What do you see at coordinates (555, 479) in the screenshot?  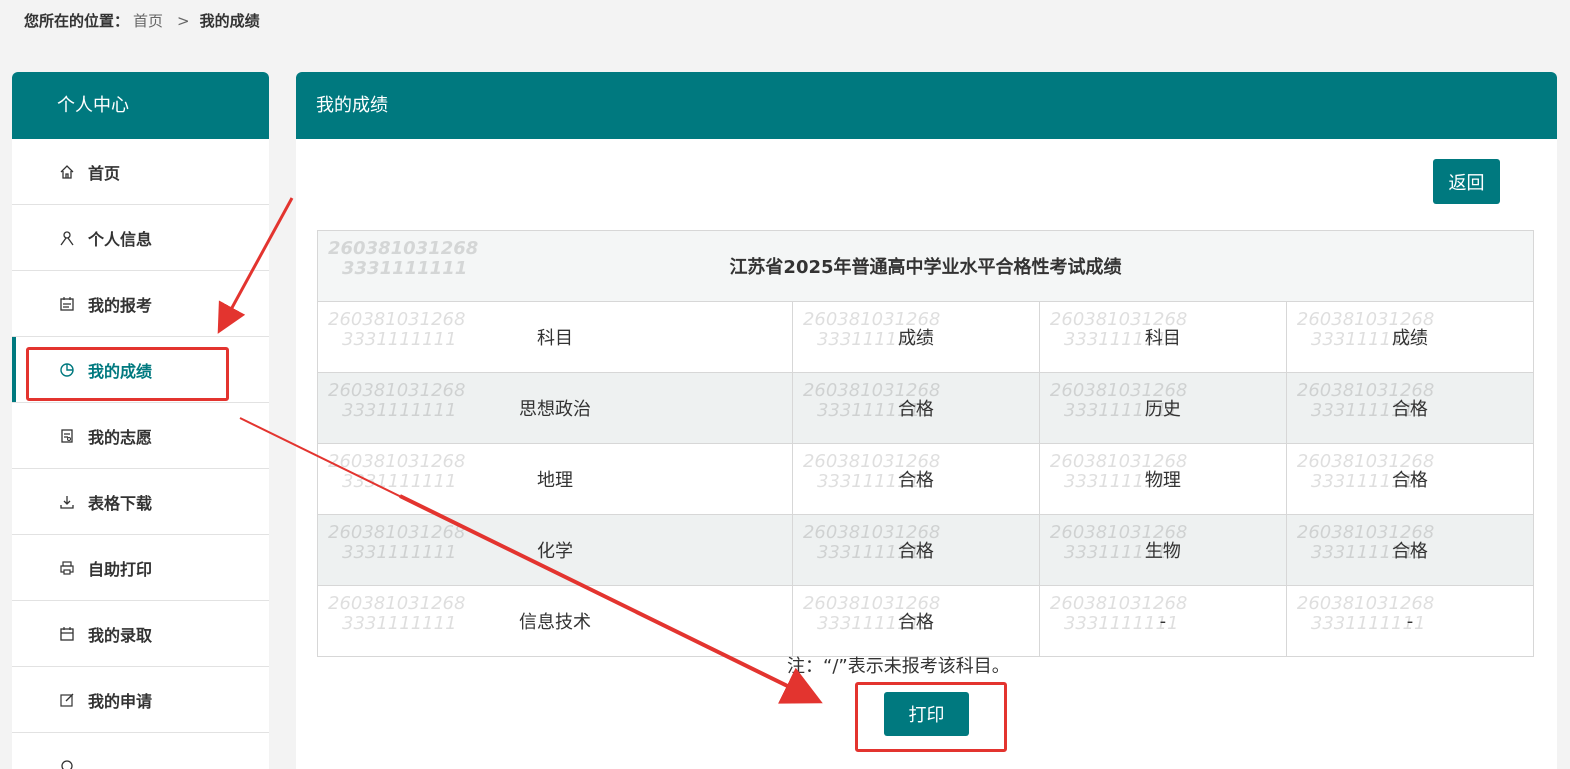 I see `table-cell: 地理 260381031268 3331111111` at bounding box center [555, 479].